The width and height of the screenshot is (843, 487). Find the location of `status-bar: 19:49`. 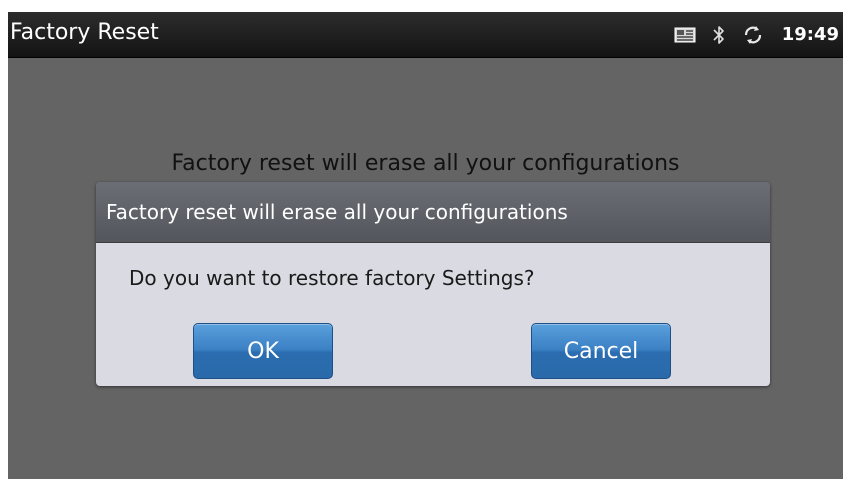

status-bar: 19:49 is located at coordinates (758, 34).